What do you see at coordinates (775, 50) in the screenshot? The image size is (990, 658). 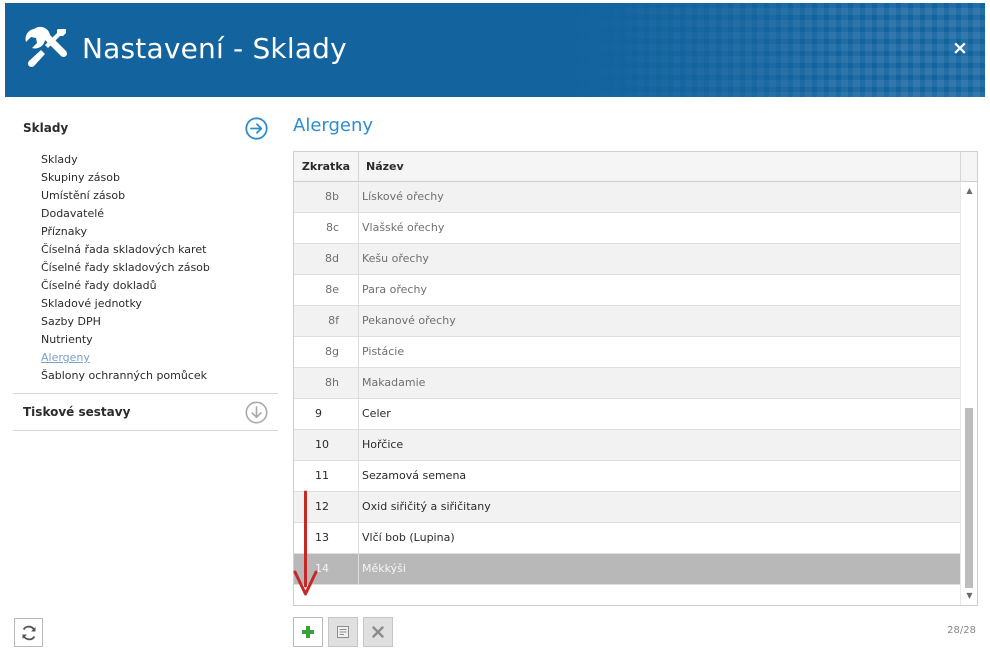 I see `header-pattern` at bounding box center [775, 50].